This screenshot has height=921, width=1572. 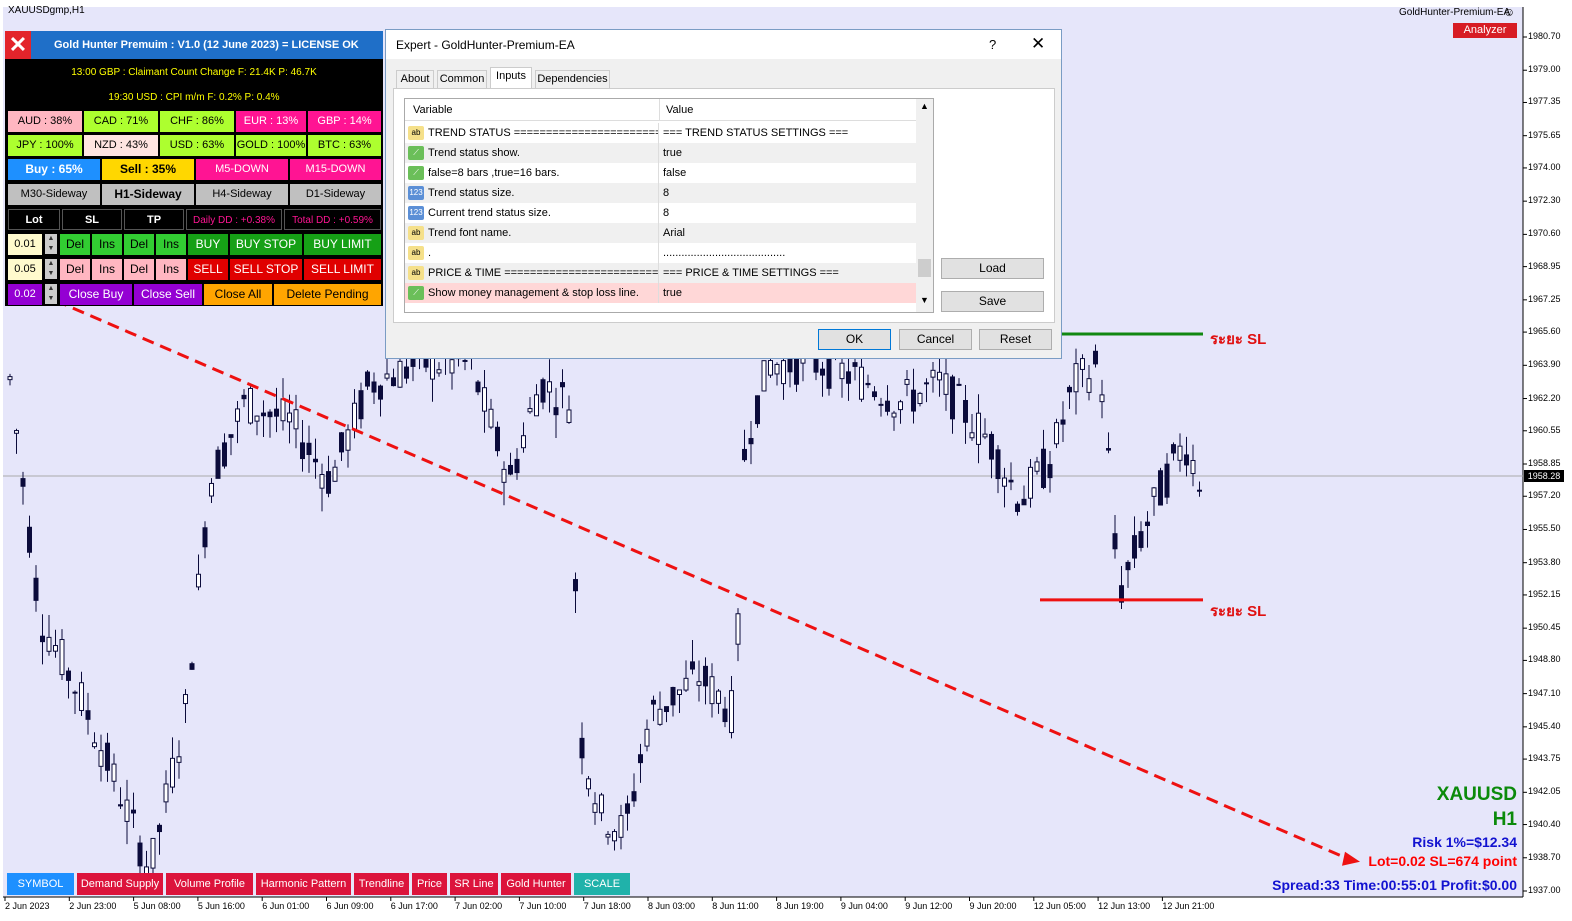 What do you see at coordinates (96, 294) in the screenshot?
I see `close-buy-button: Close Buy` at bounding box center [96, 294].